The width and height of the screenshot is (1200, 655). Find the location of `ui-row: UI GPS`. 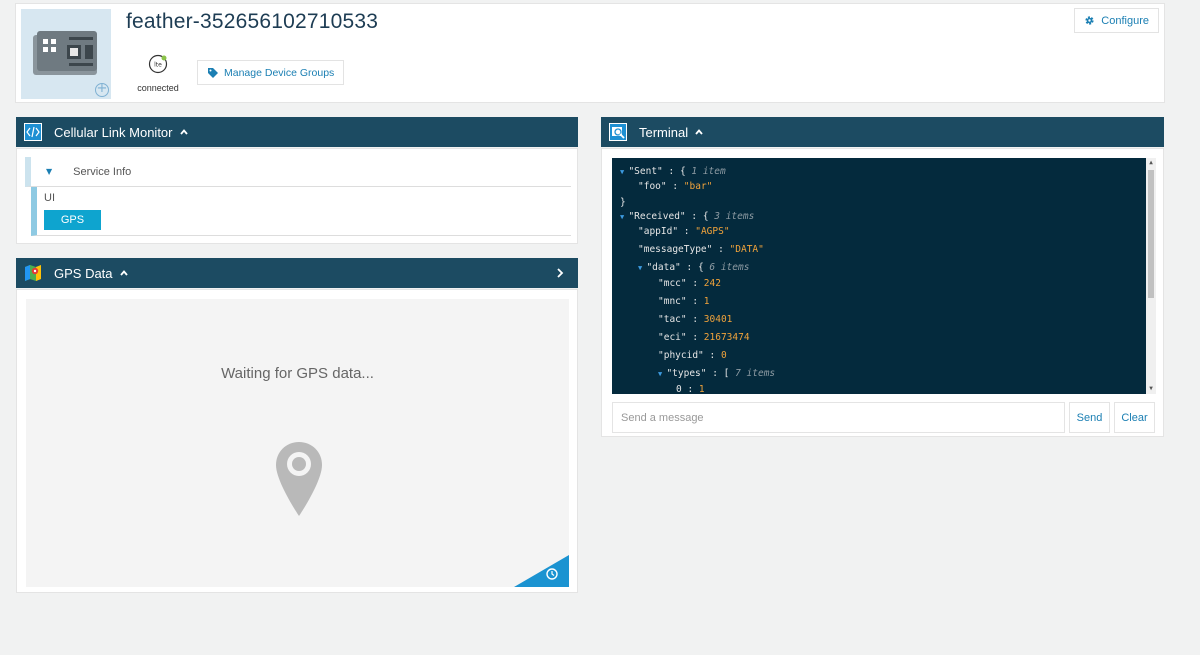

ui-row: UI GPS is located at coordinates (301, 211).